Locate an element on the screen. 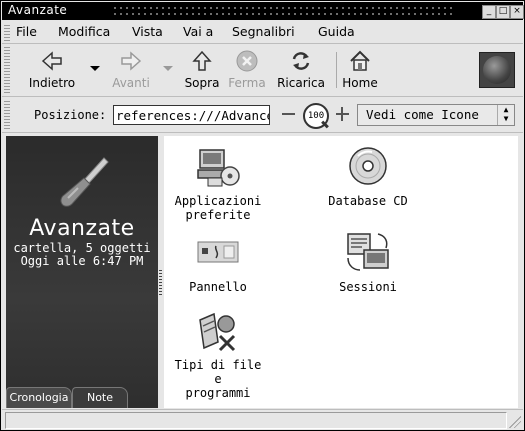 Image resolution: width=525 pixels, height=431 pixels. file-label-line2: programmi is located at coordinates (218, 393).